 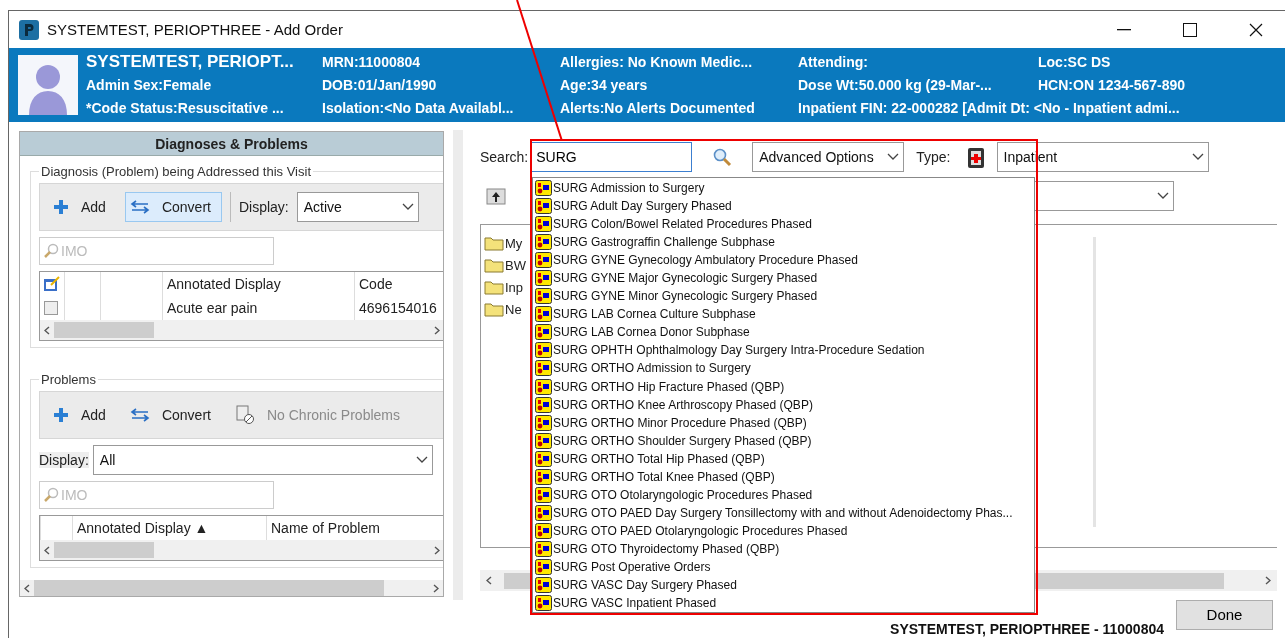 What do you see at coordinates (664, 476) in the screenshot?
I see `suggestion-item: SURG ORTHO Total Knee Phased (QBP)` at bounding box center [664, 476].